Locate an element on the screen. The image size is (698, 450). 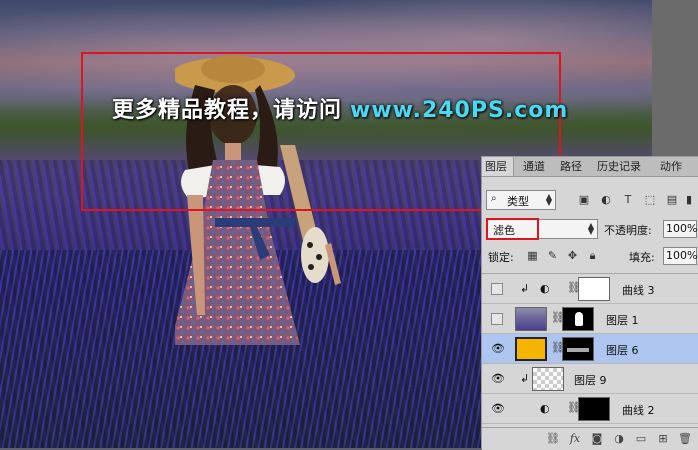
tab-paths: 路径 is located at coordinates (573, 166).